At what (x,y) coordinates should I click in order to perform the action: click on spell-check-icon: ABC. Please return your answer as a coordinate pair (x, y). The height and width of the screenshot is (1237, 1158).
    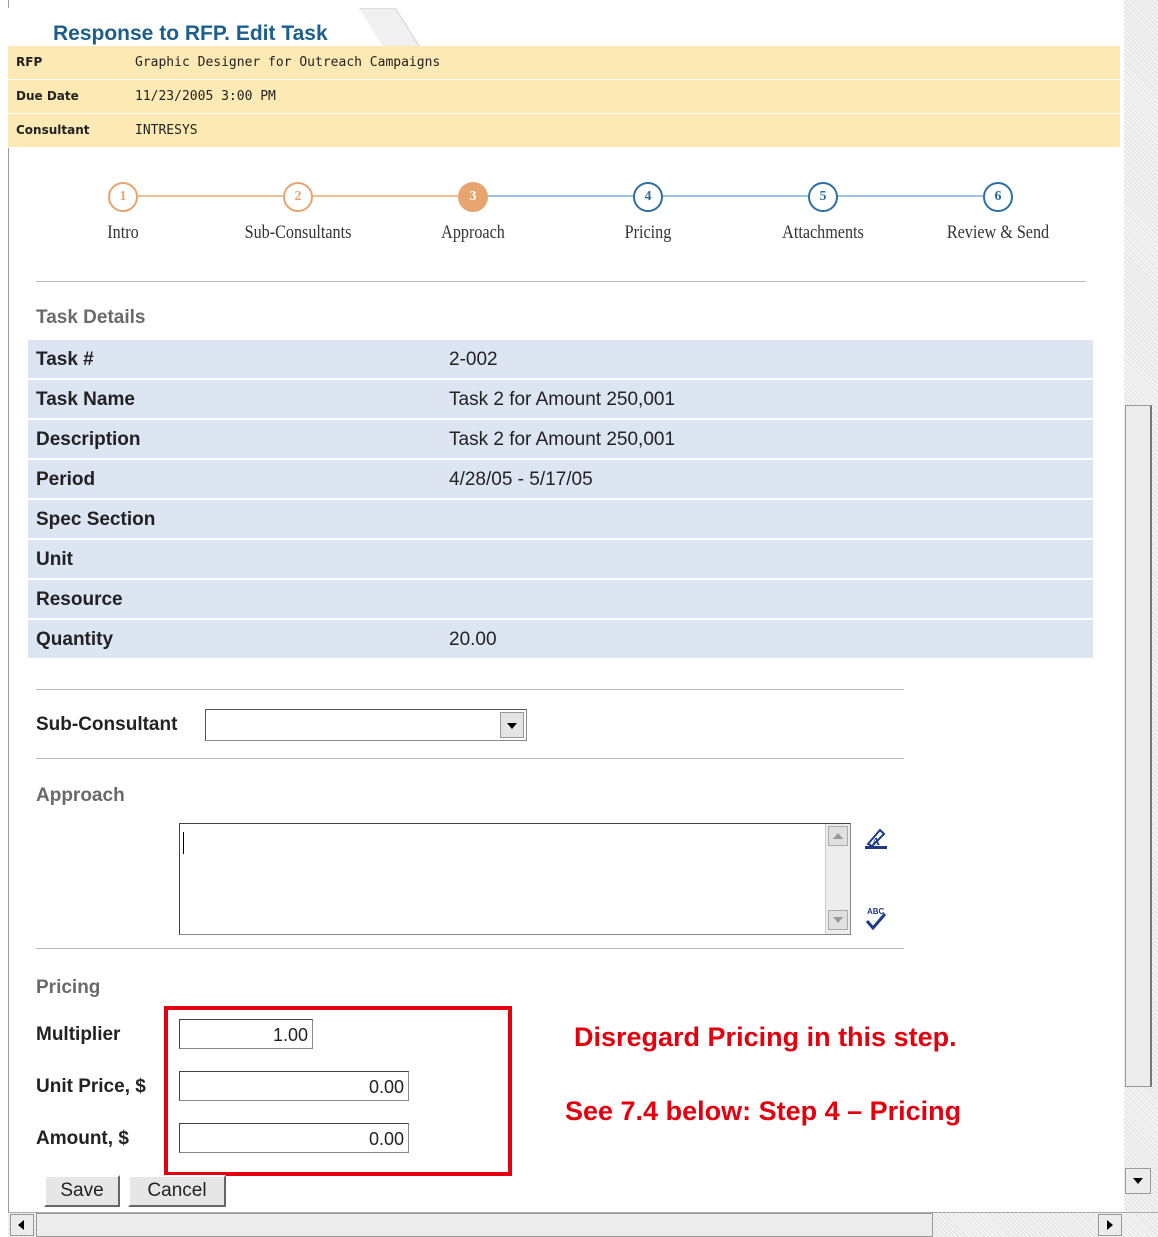
    Looking at the image, I should click on (876, 918).